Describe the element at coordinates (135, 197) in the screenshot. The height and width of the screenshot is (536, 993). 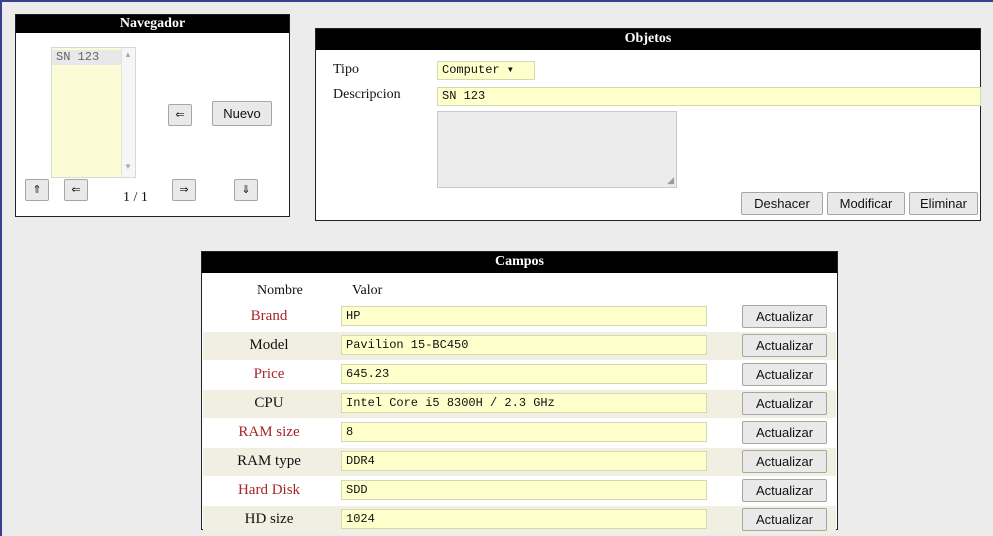
I see `page-indicator: 1 / 1` at that location.